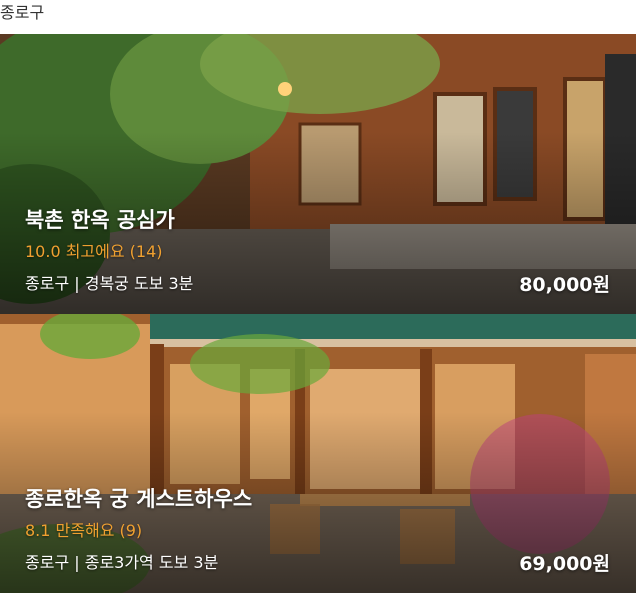 This screenshot has width=636, height=593. I want to click on listing-price: 69,000원, so click(564, 564).